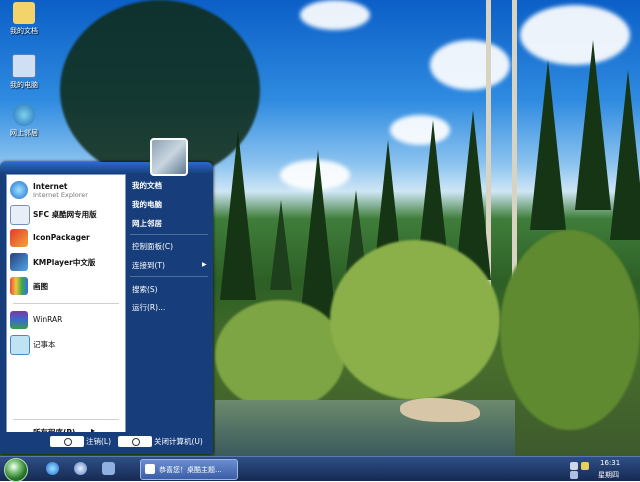 The width and height of the screenshot is (640, 482). Describe the element at coordinates (320, 469) in the screenshot. I see `taskbar: 恭喜您！桌酷主题... 16:31 星期四` at that location.